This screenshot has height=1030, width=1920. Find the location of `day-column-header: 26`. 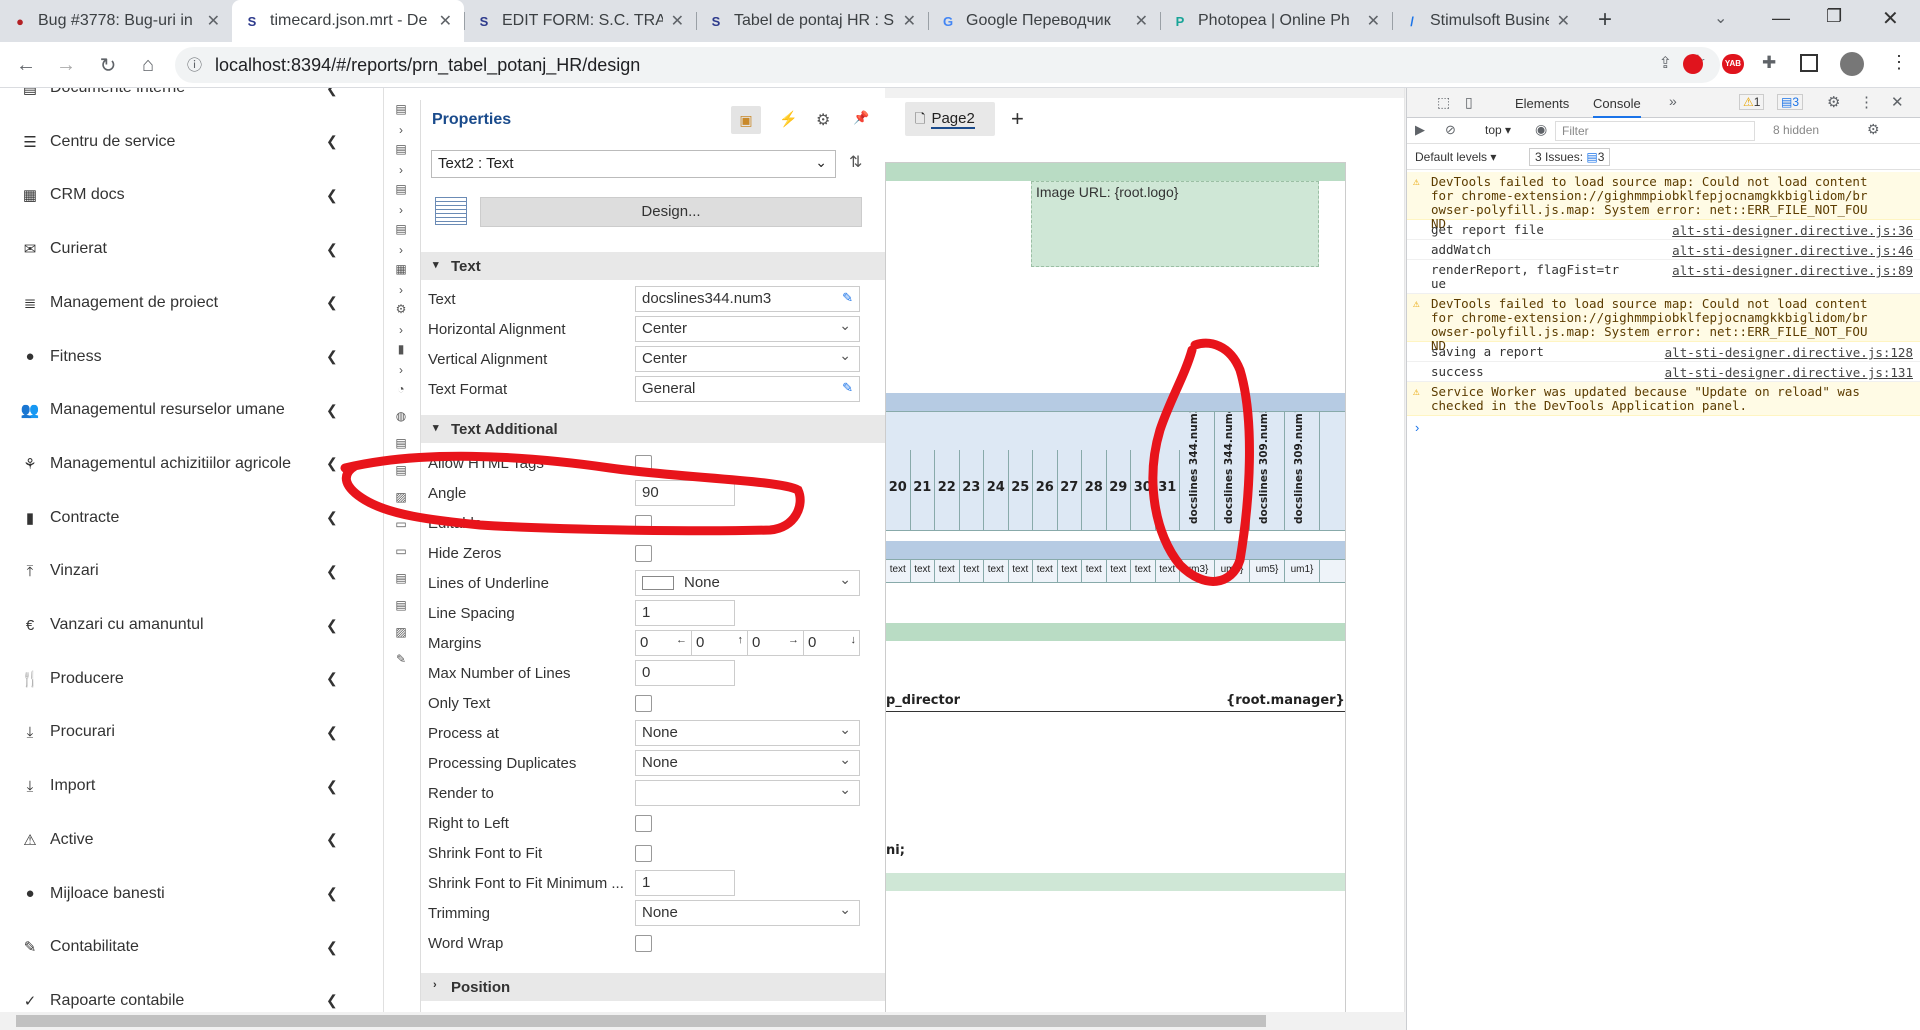

day-column-header: 26 is located at coordinates (1045, 490).